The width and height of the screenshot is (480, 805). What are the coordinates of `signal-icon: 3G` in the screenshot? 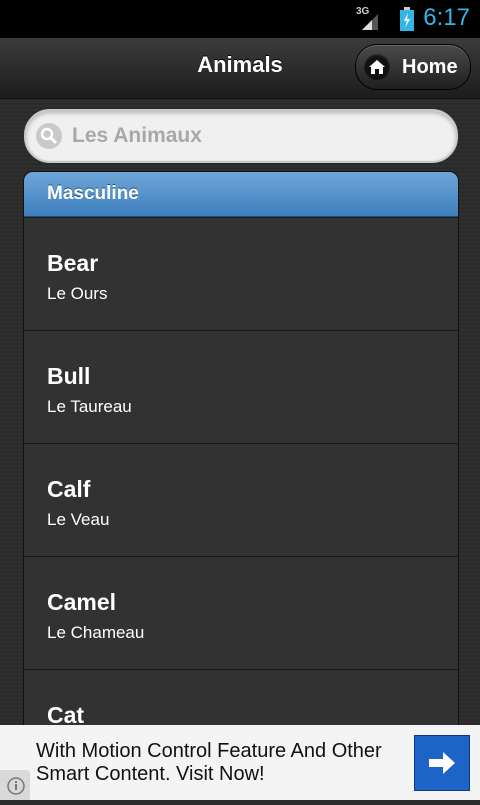 It's located at (368, 19).